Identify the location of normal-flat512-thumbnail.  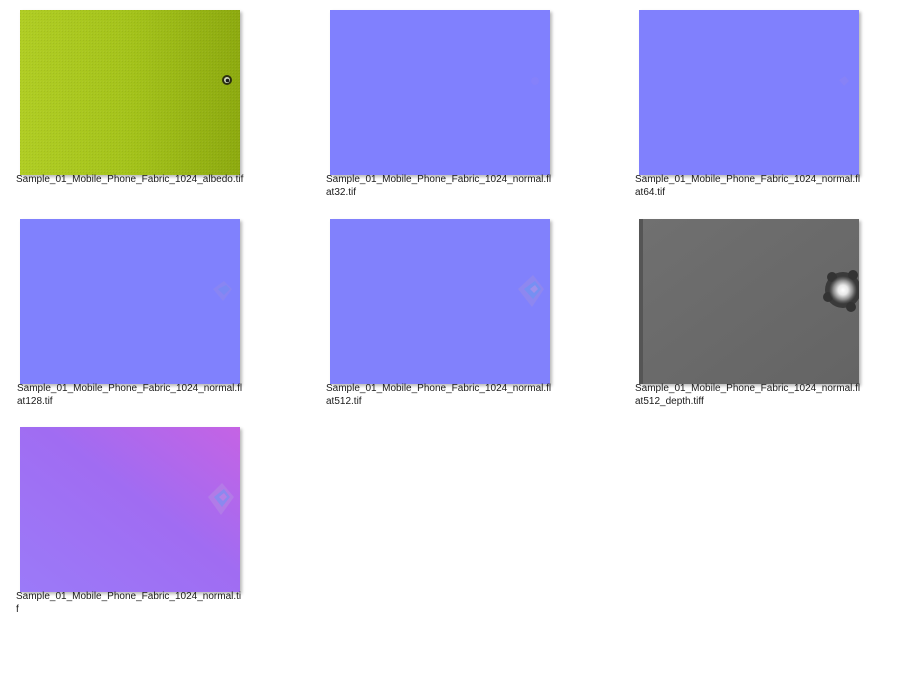
(440, 301).